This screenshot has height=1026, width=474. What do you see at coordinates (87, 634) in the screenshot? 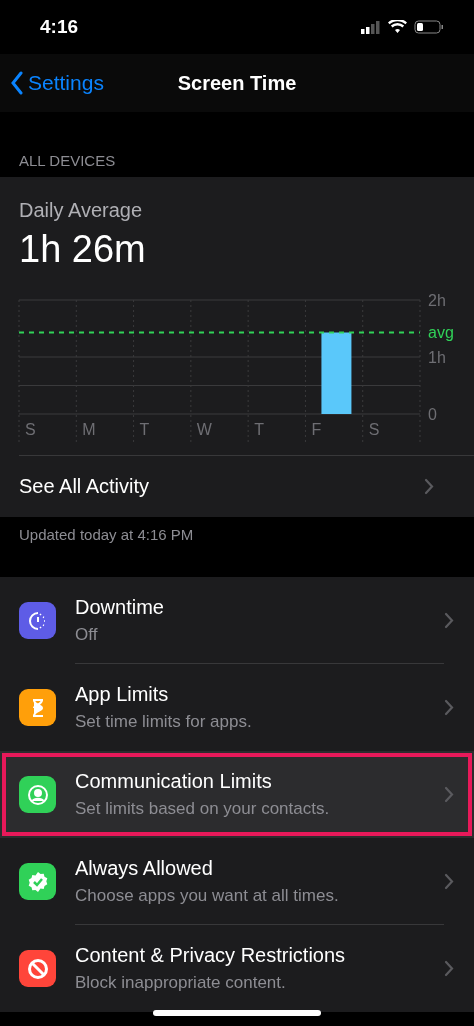
I see `row-subtitle: Off` at bounding box center [87, 634].